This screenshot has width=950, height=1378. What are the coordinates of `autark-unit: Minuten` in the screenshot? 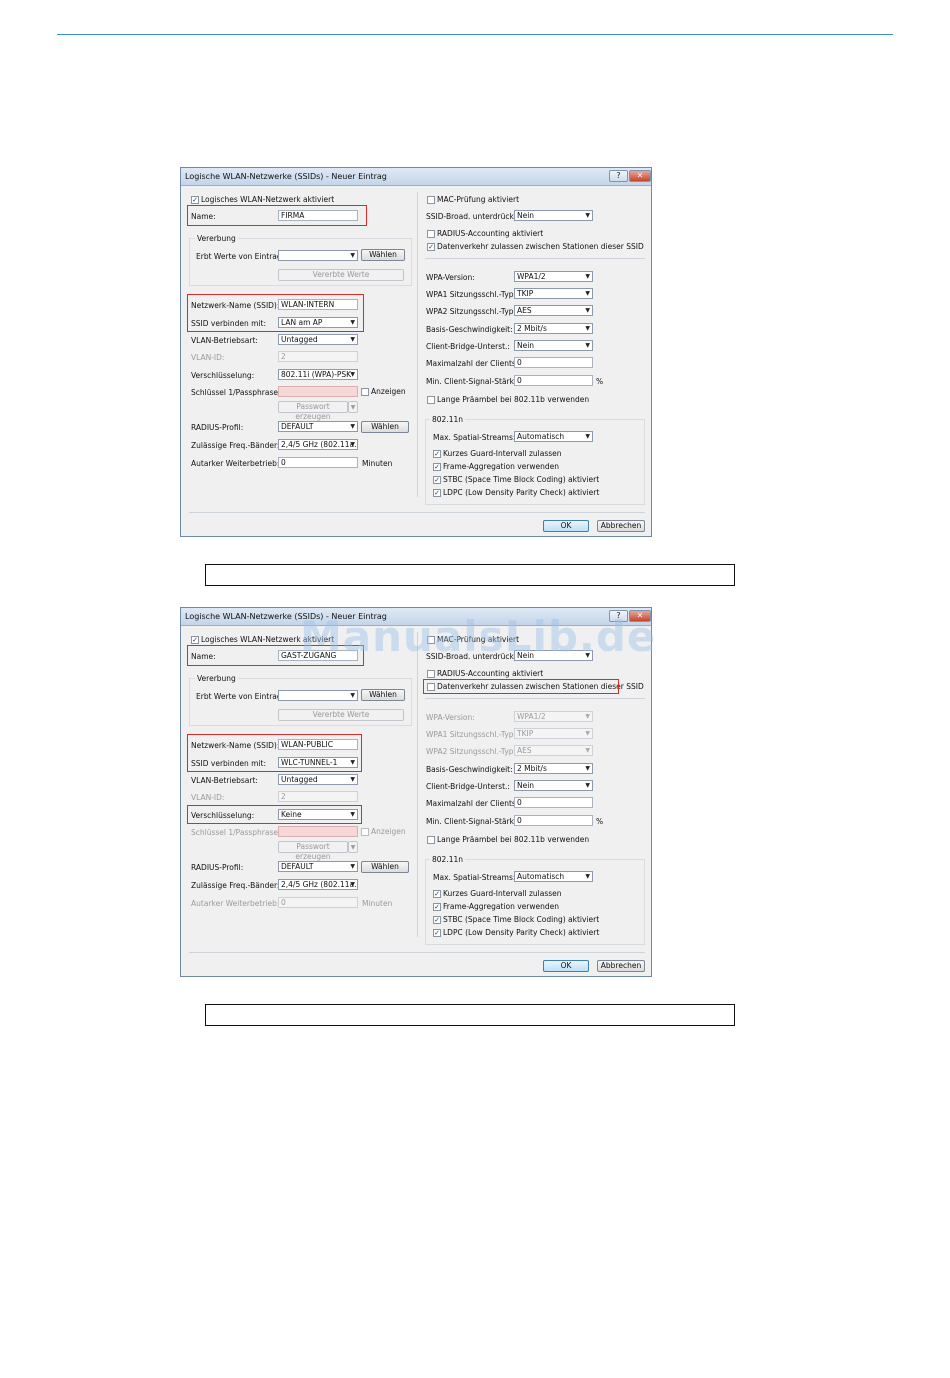 It's located at (377, 903).